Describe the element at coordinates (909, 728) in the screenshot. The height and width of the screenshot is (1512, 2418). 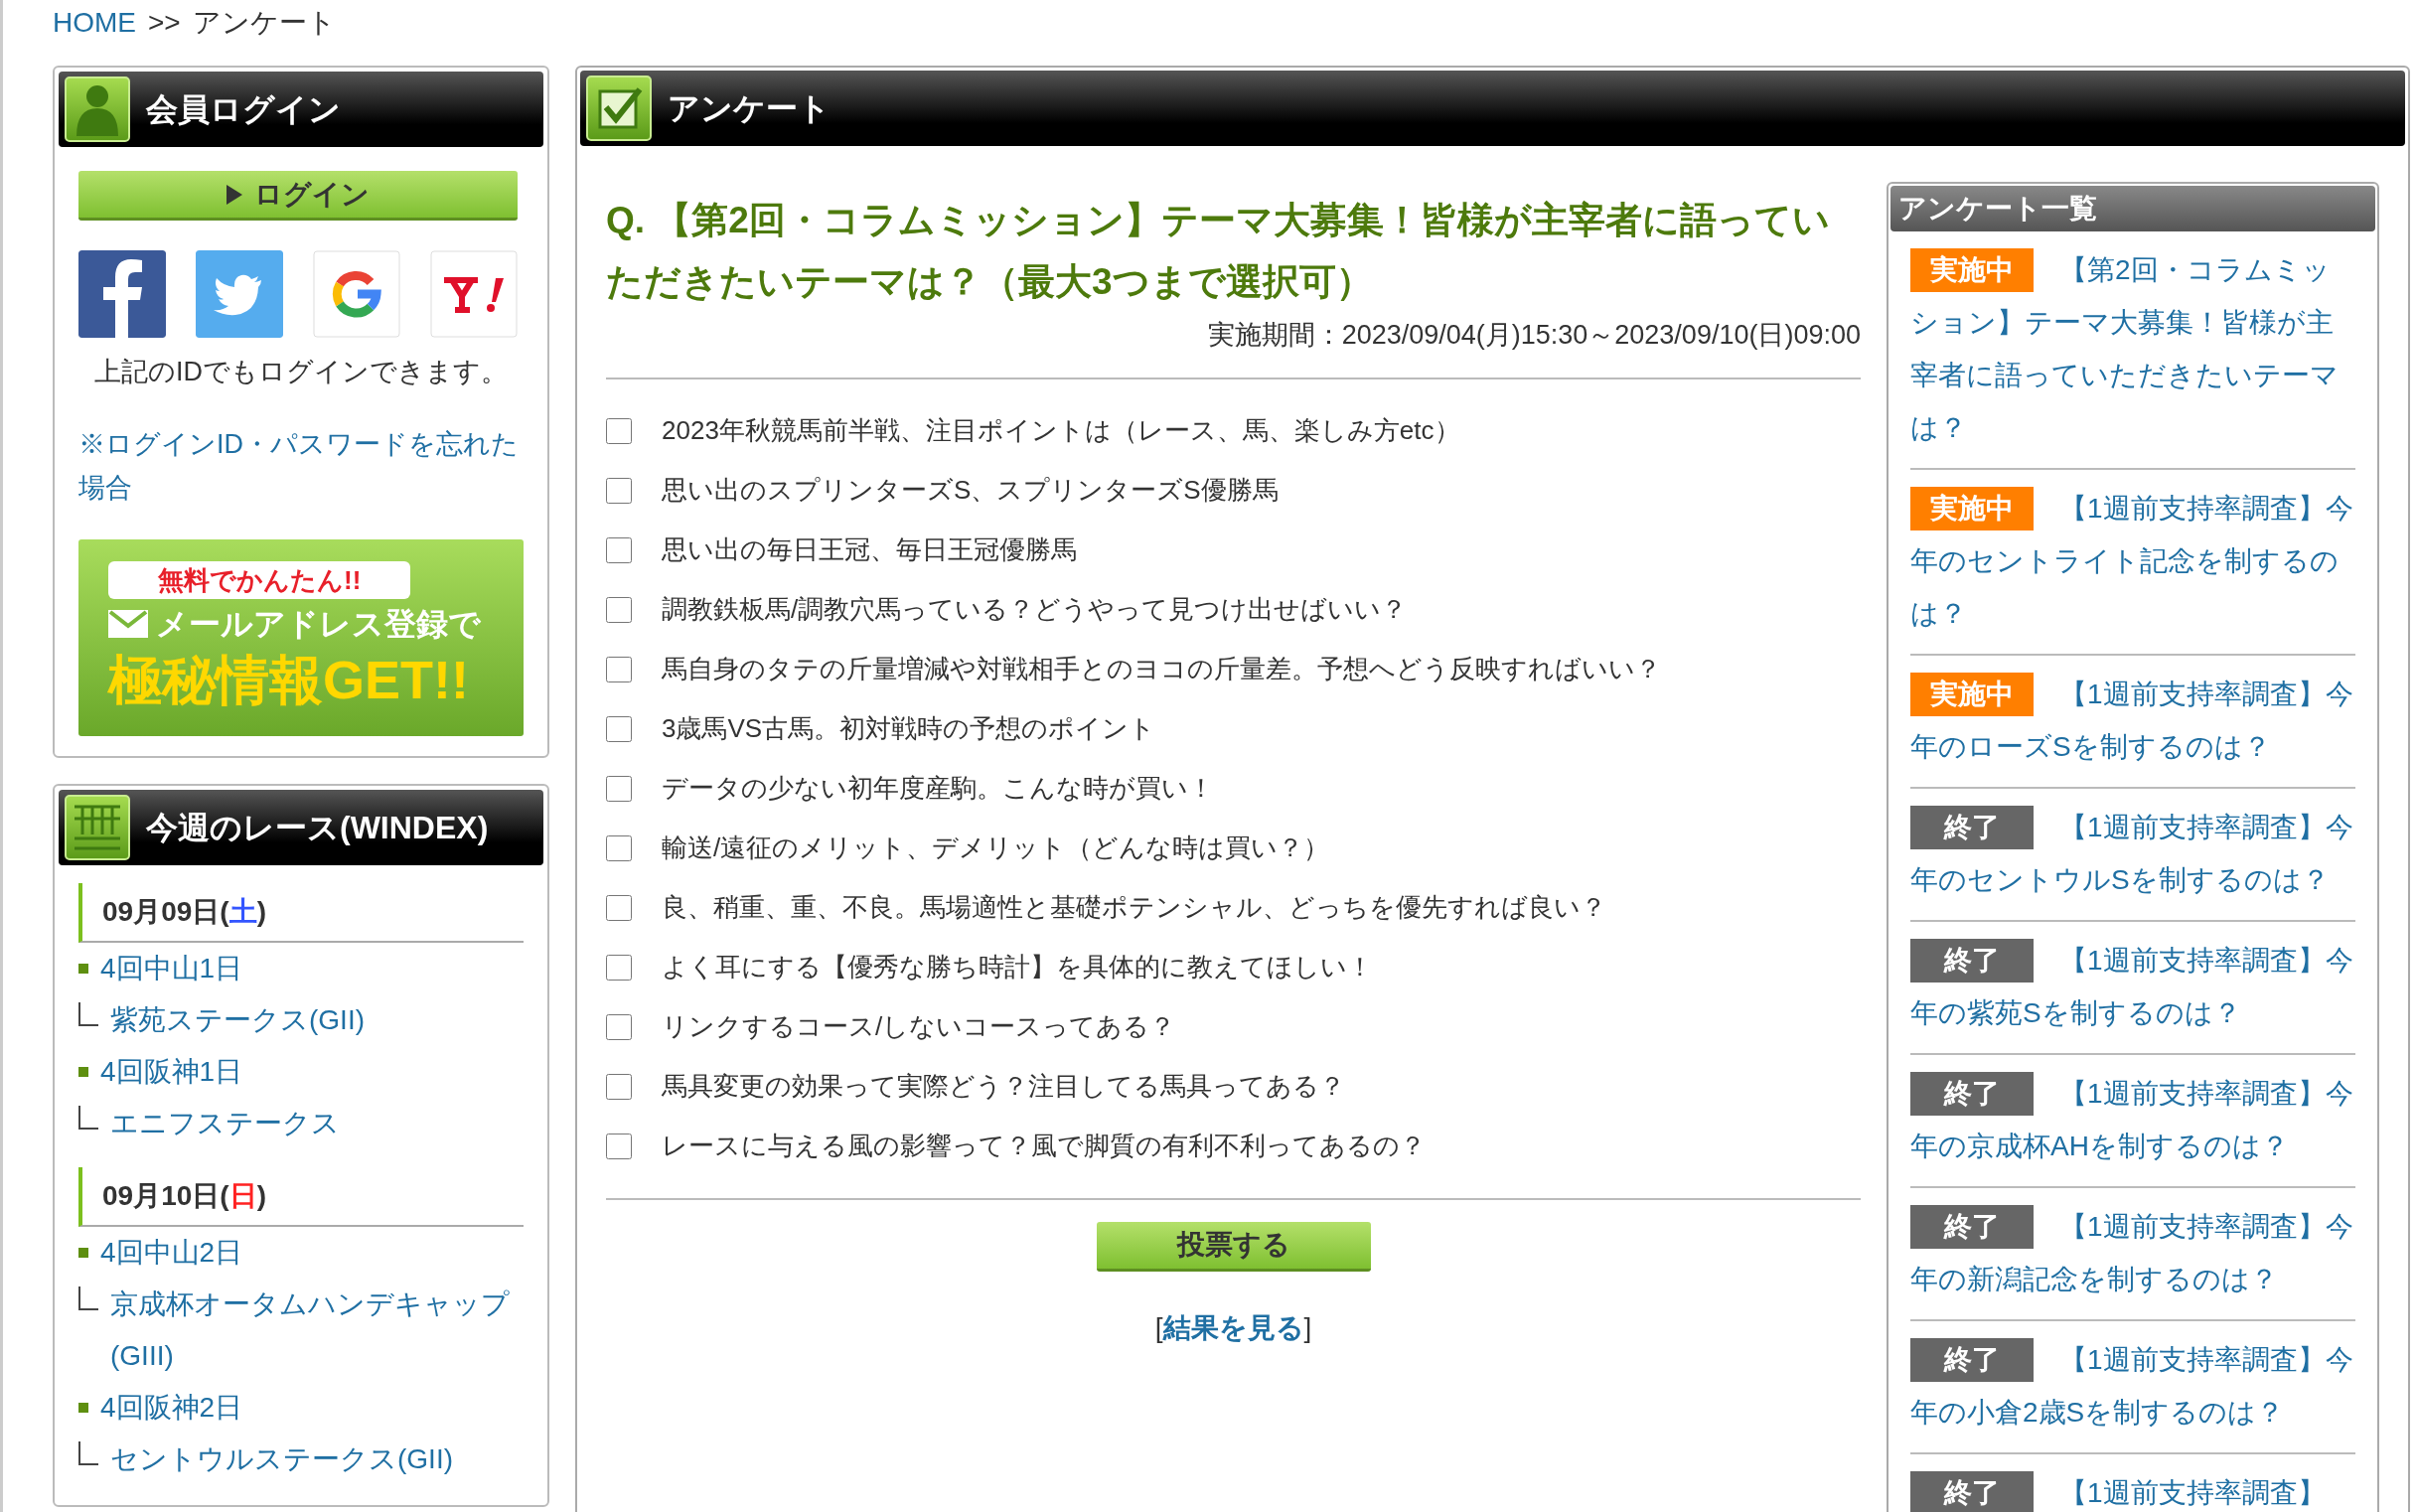
I see `option-label: 3歳馬VS古馬。初対戦時の予想のポイント` at that location.